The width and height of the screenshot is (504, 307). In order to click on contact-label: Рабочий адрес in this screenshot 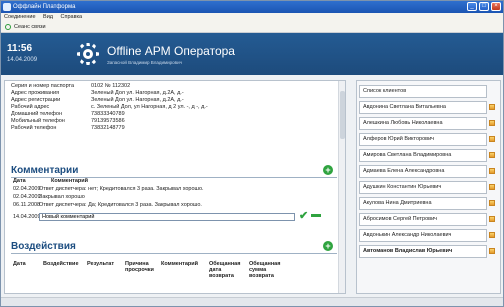, I will do `click(30, 107)`.